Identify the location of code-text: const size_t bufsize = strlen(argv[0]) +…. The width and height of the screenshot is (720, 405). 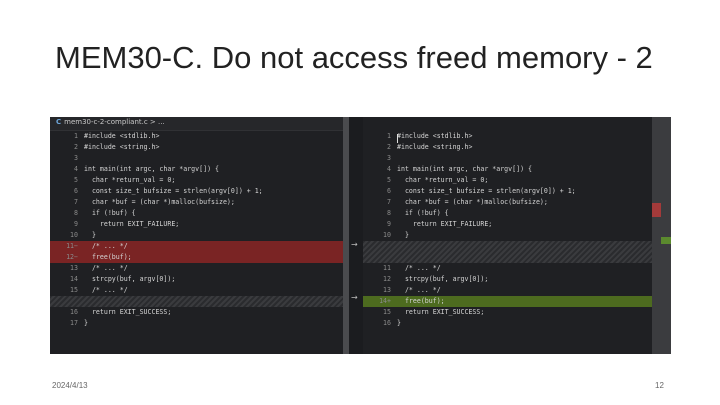
(486, 191).